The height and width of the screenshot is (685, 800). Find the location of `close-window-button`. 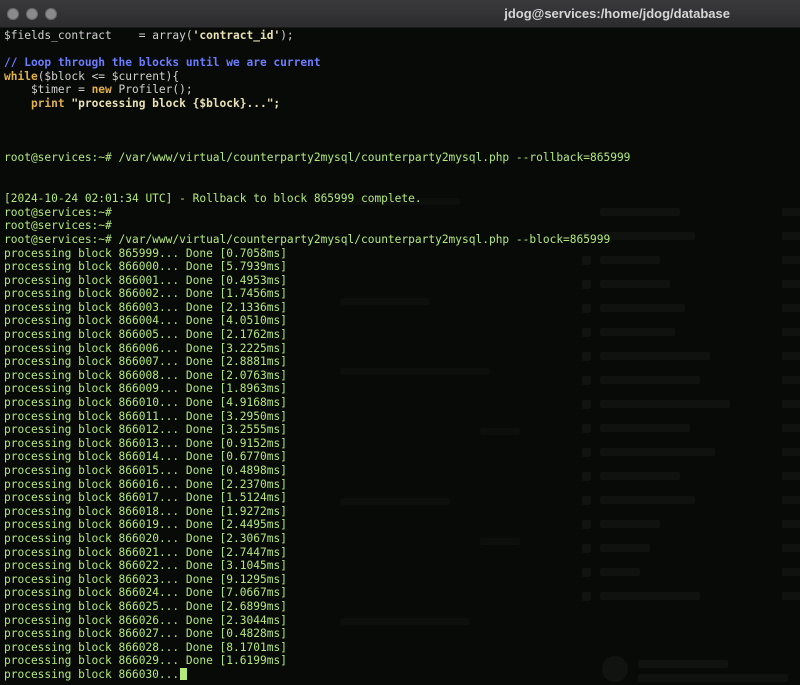

close-window-button is located at coordinates (13, 14).